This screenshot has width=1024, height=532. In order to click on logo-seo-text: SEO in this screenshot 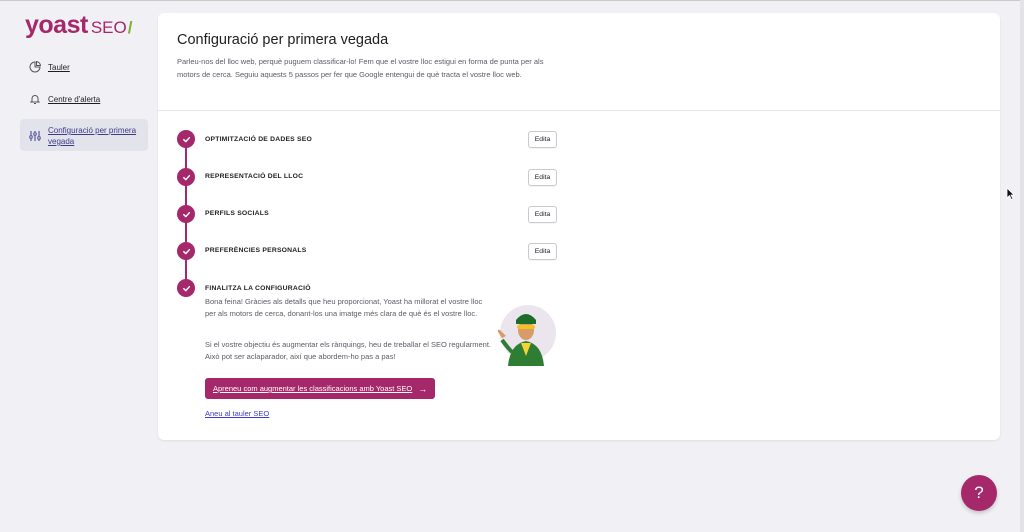, I will do `click(108, 27)`.